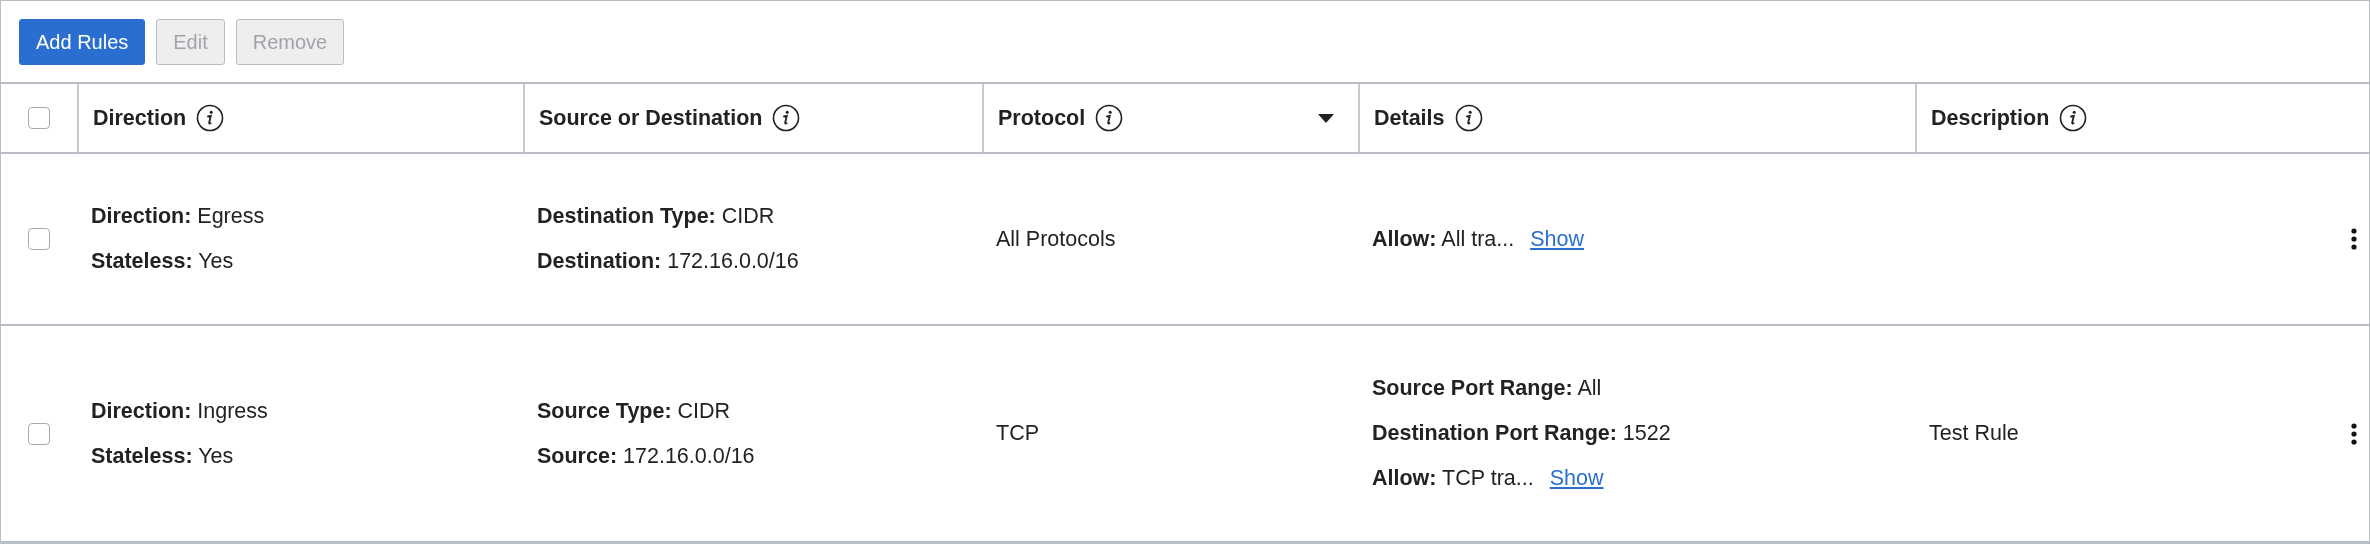  I want to click on column-header: Description, so click(1990, 118).